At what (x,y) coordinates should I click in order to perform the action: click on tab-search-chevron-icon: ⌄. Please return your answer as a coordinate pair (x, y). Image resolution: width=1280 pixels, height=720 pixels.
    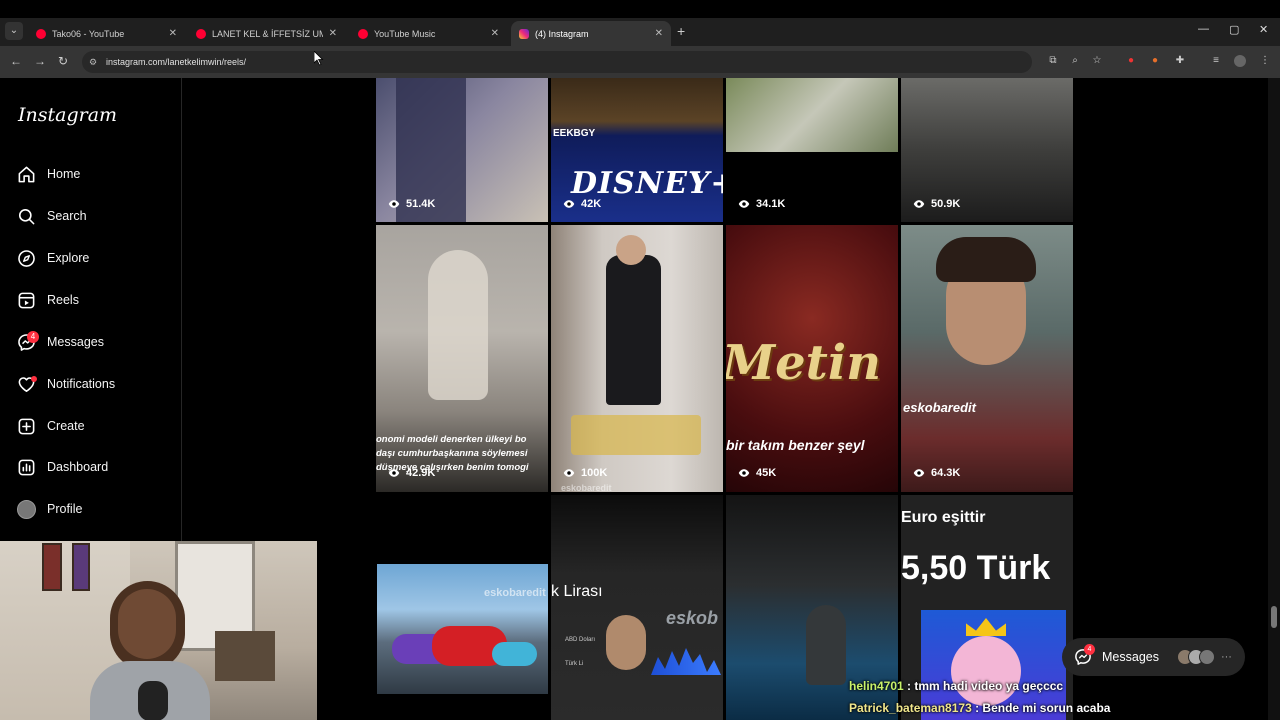
    Looking at the image, I should click on (14, 31).